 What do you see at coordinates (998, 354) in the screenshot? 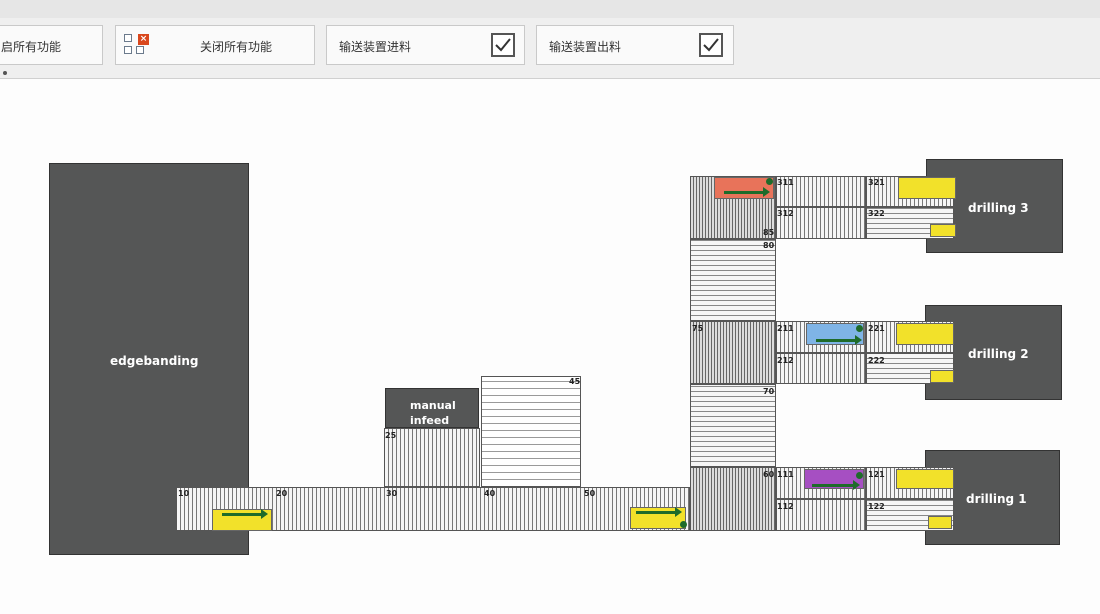
I see `drilling-2-label: drilling 2` at bounding box center [998, 354].